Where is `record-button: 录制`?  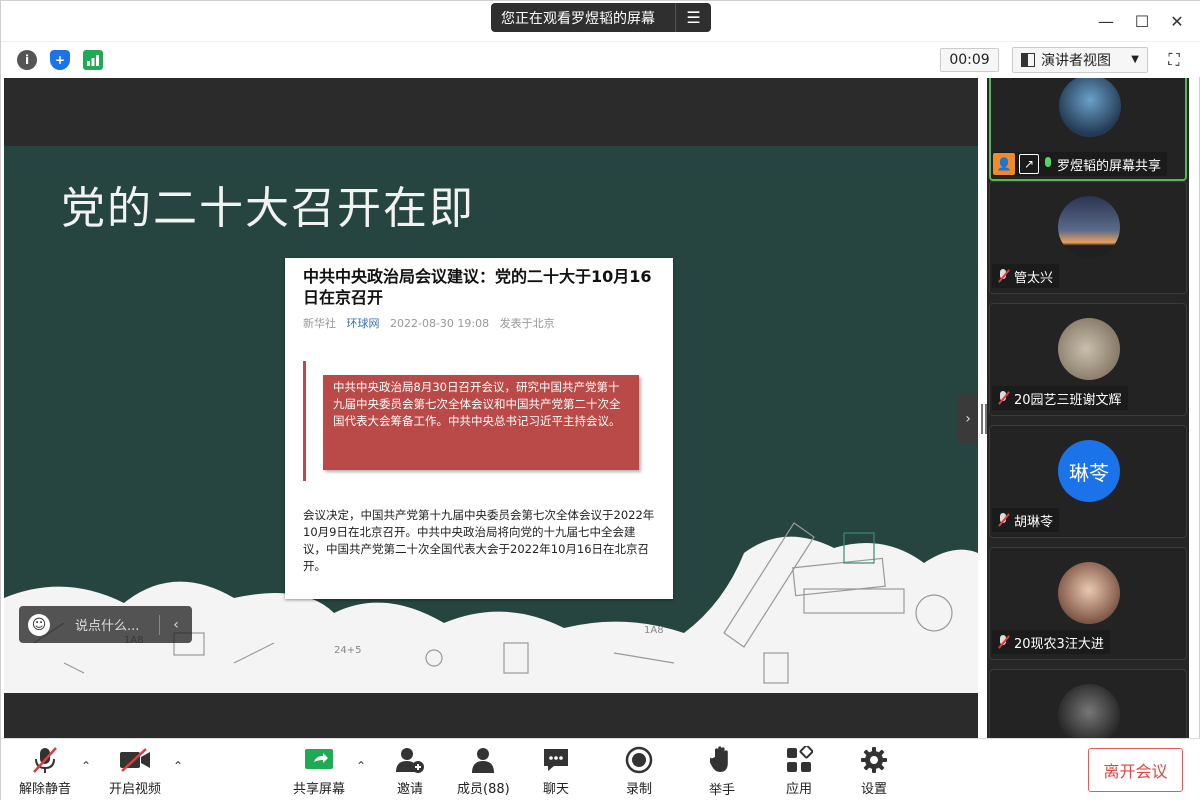
record-button: 录制 is located at coordinates (639, 771).